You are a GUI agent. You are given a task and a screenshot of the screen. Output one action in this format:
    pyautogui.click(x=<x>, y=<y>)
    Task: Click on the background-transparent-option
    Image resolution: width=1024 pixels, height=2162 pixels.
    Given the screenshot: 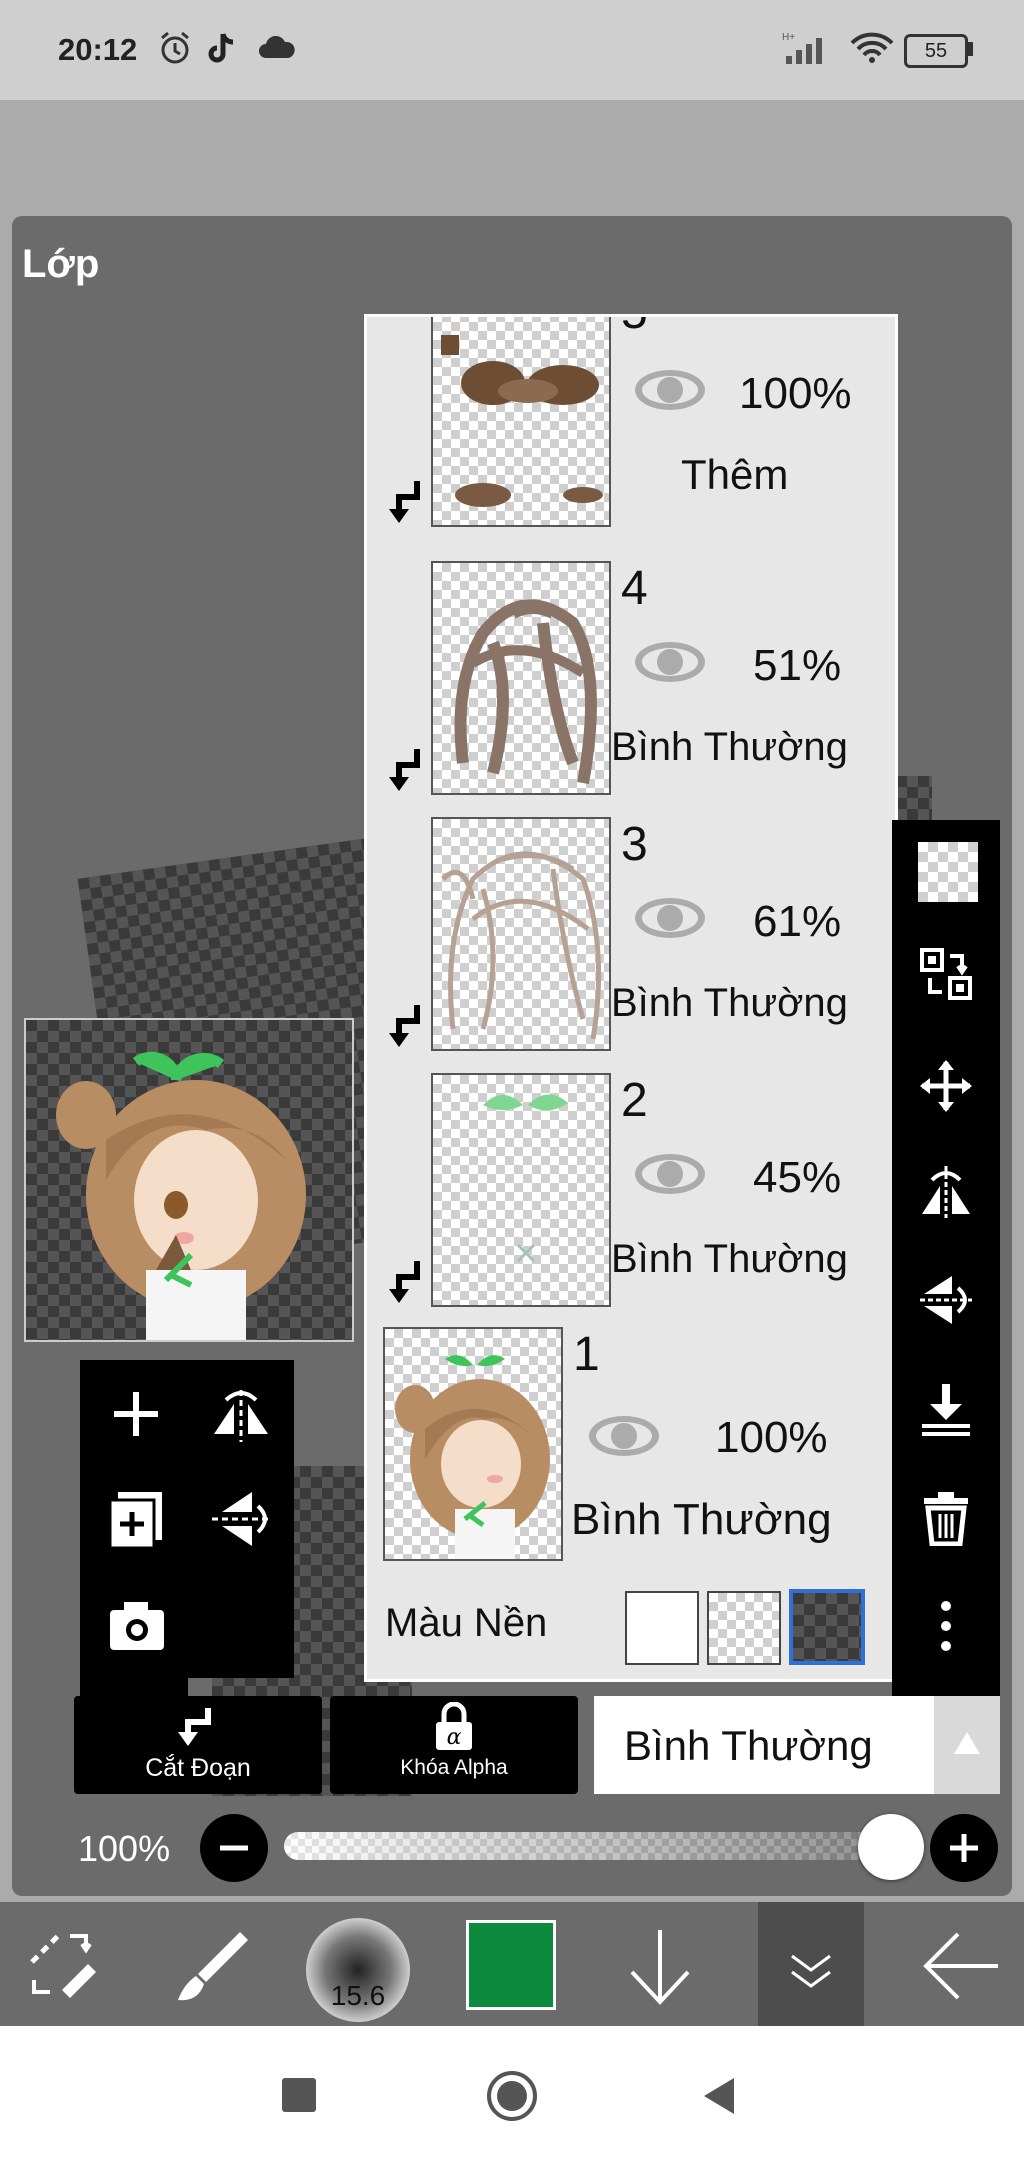 What is the action you would take?
    pyautogui.click(x=744, y=1628)
    